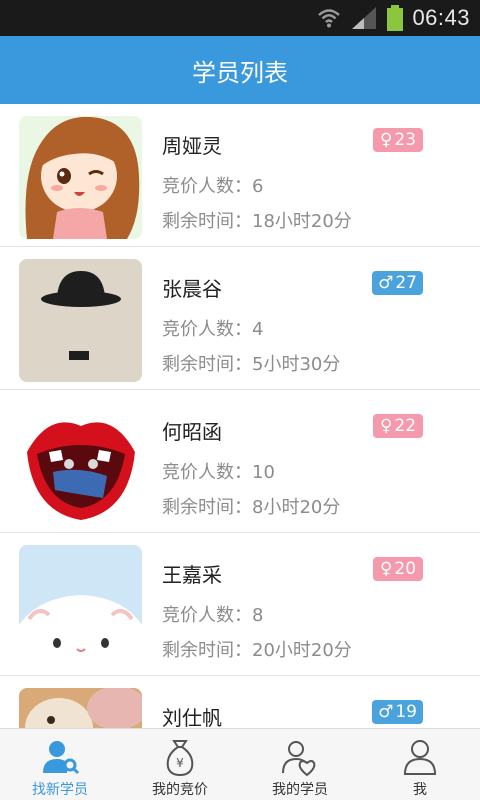 The height and width of the screenshot is (800, 480). Describe the element at coordinates (257, 650) in the screenshot. I see `remaining-time: 剩余时间：20小时20分` at that location.